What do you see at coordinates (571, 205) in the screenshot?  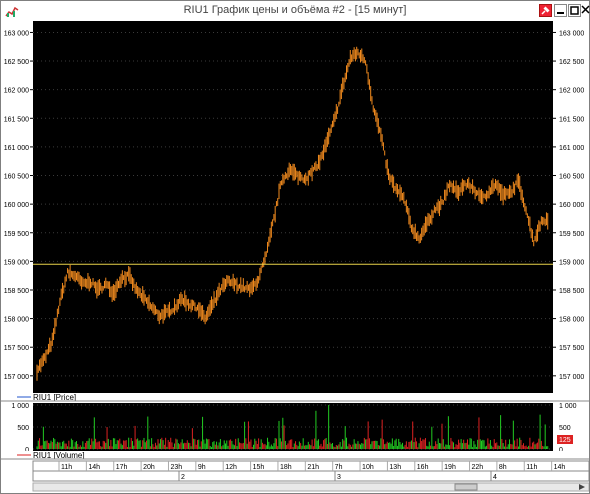 I see `price-tick-label-right: 160 000` at bounding box center [571, 205].